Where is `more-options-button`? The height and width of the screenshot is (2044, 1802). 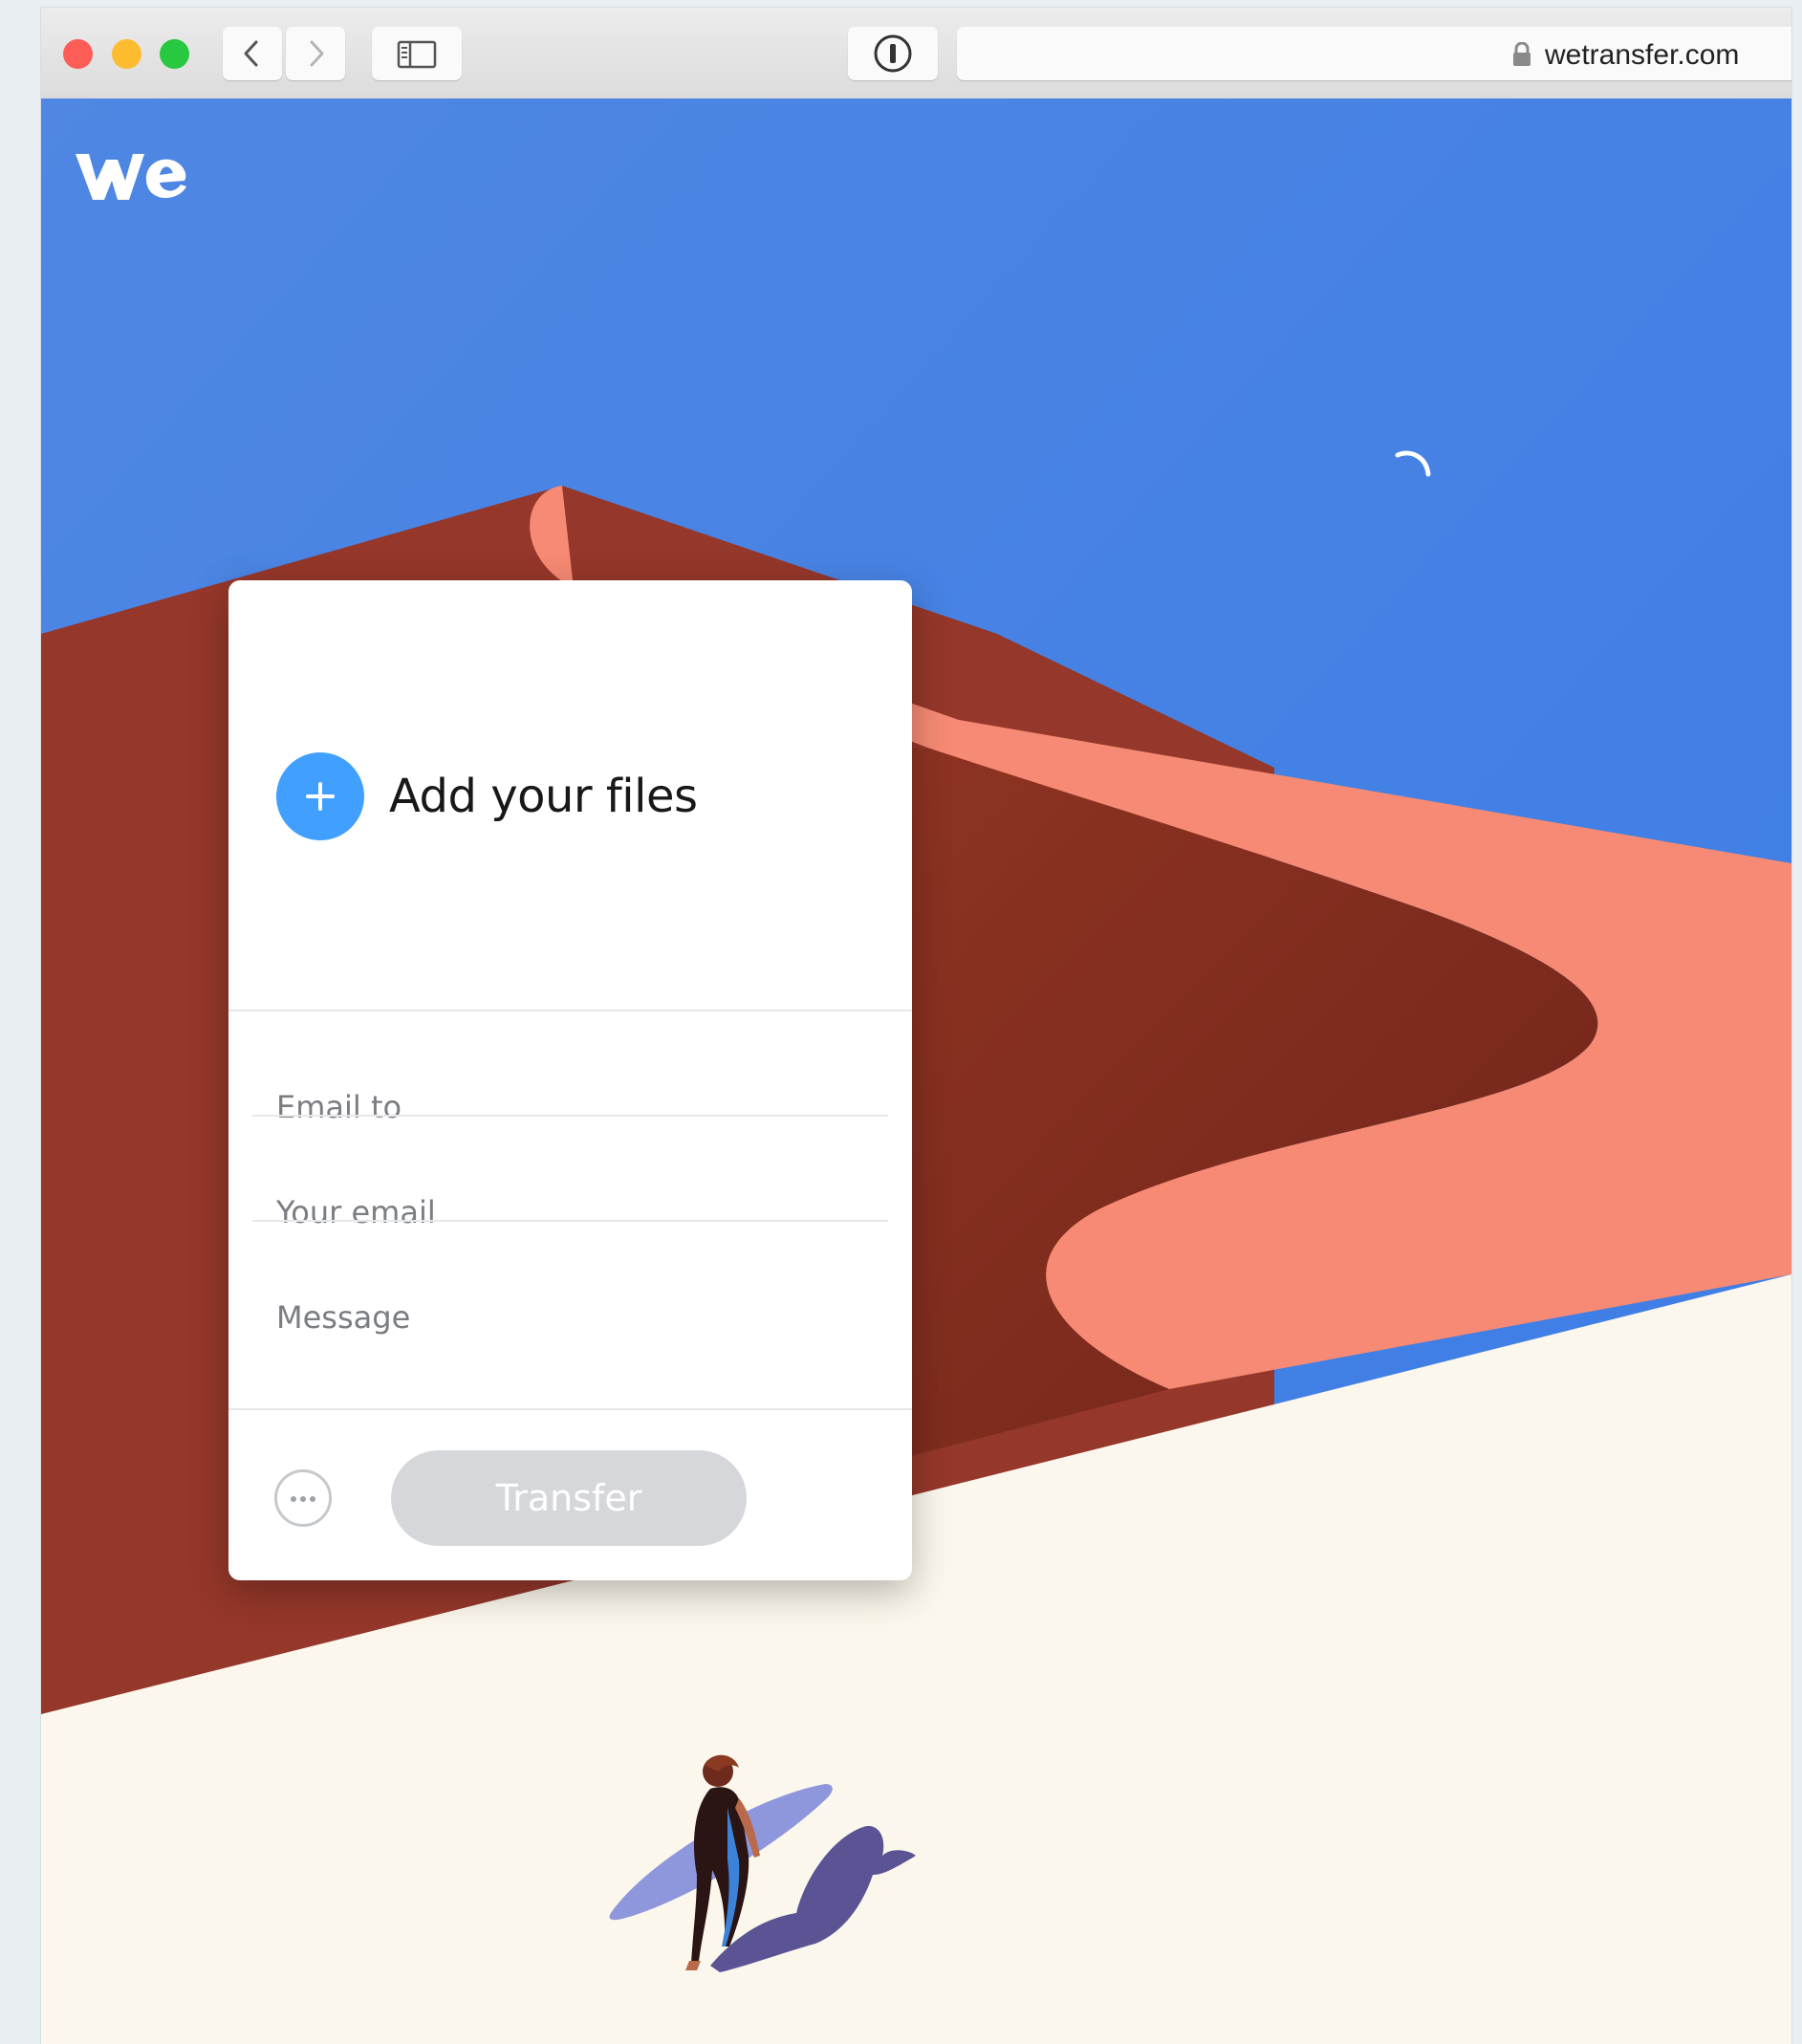 more-options-button is located at coordinates (303, 1498).